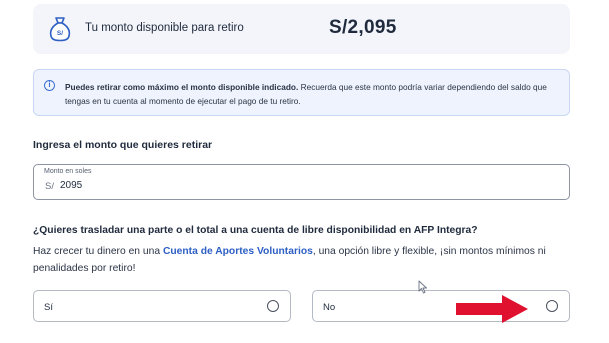 The image size is (609, 343). I want to click on voluntary-contributions-link: Cuenta de Aportes Voluntarios, so click(238, 251).